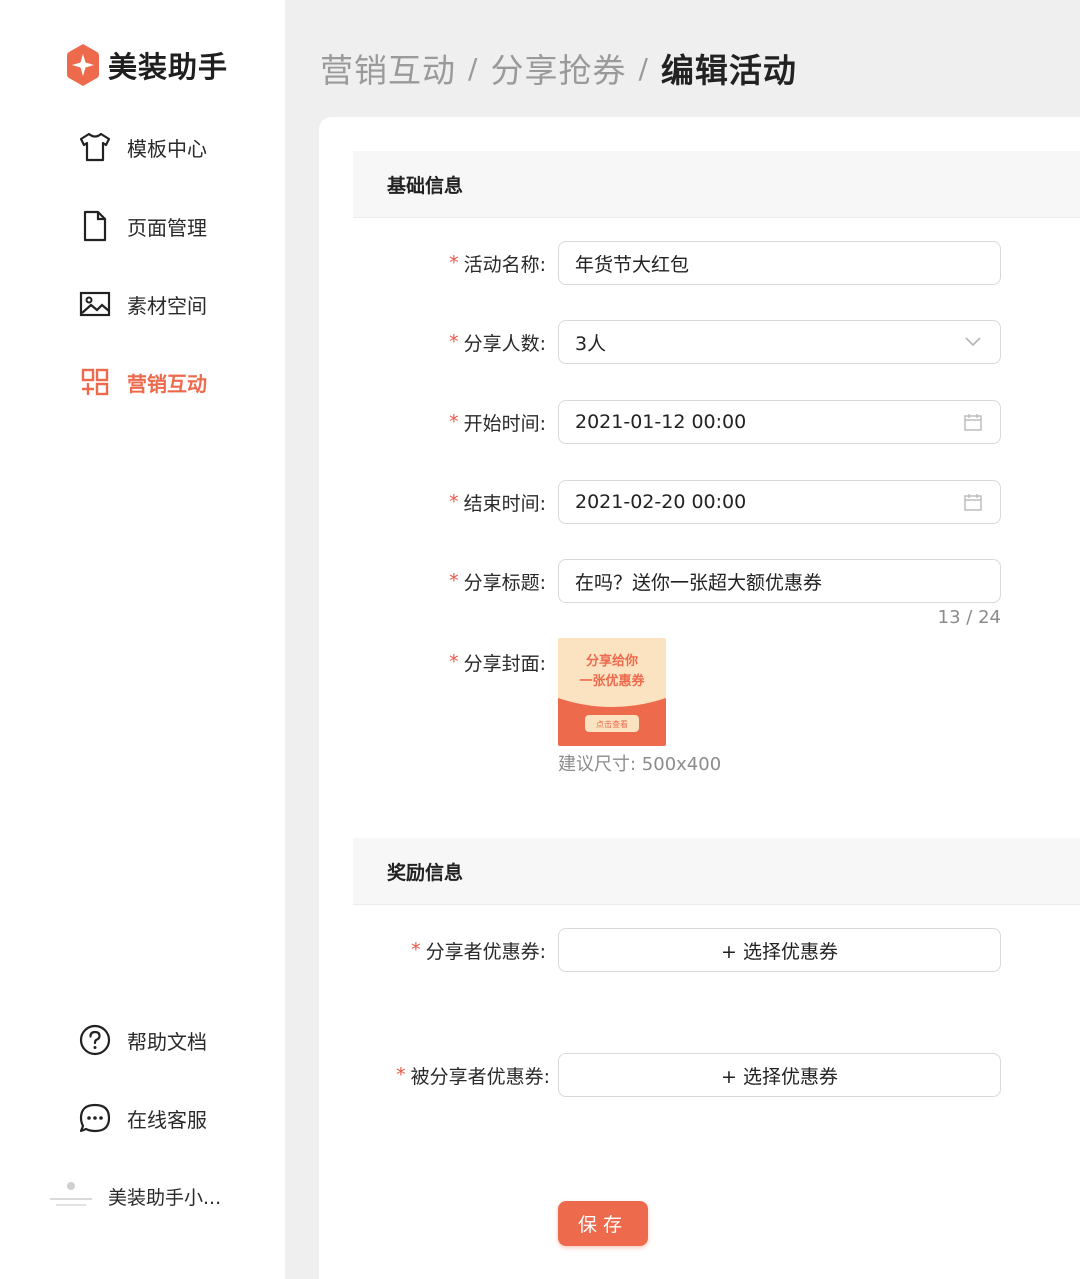  I want to click on section-basic-info: 基础信息, so click(716, 184).